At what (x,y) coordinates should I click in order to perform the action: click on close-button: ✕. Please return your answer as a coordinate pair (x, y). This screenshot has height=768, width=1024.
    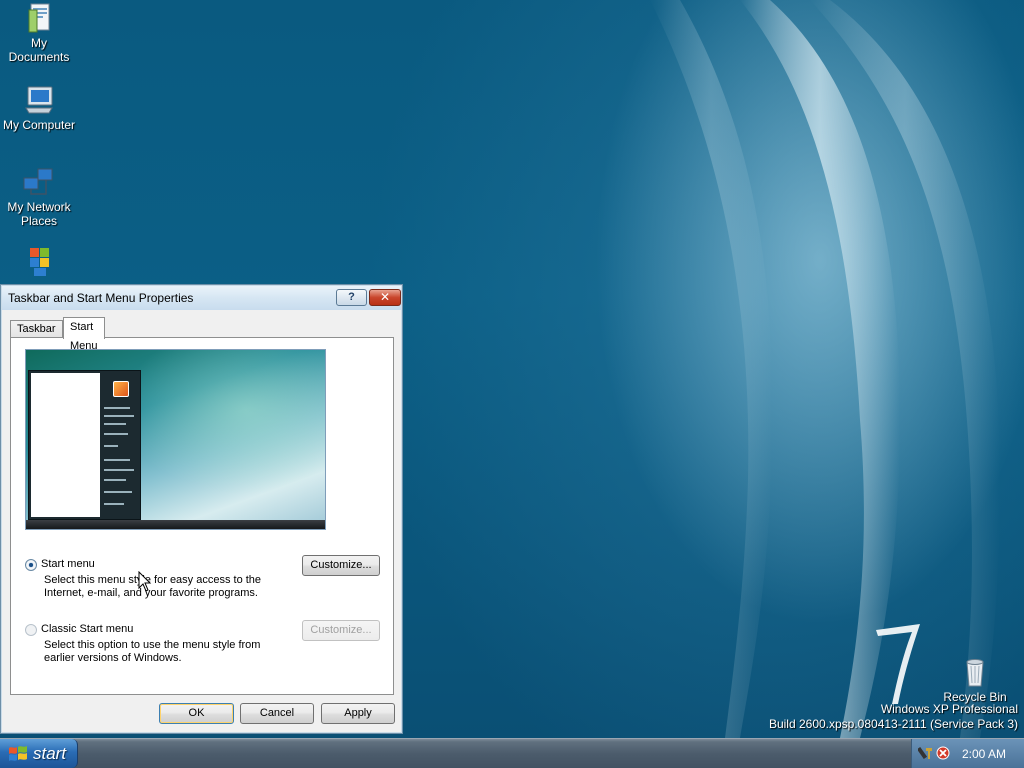
    Looking at the image, I should click on (385, 297).